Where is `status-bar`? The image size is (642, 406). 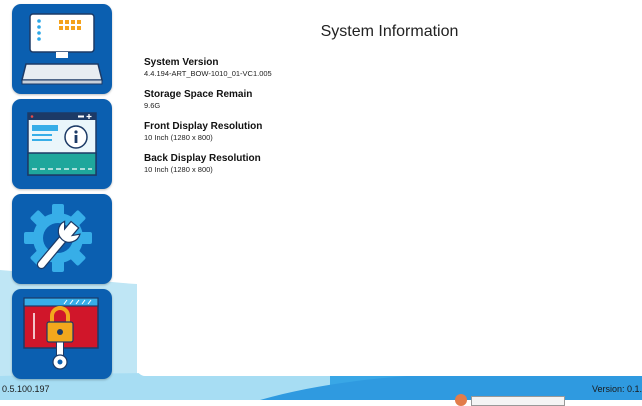 status-bar is located at coordinates (518, 401).